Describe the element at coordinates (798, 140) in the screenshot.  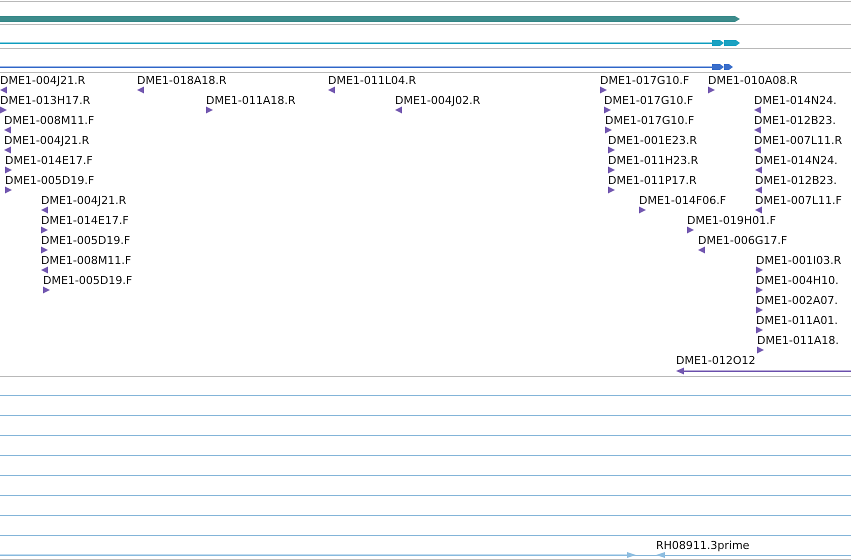
I see `clone-label: DME1-007L11.R` at that location.